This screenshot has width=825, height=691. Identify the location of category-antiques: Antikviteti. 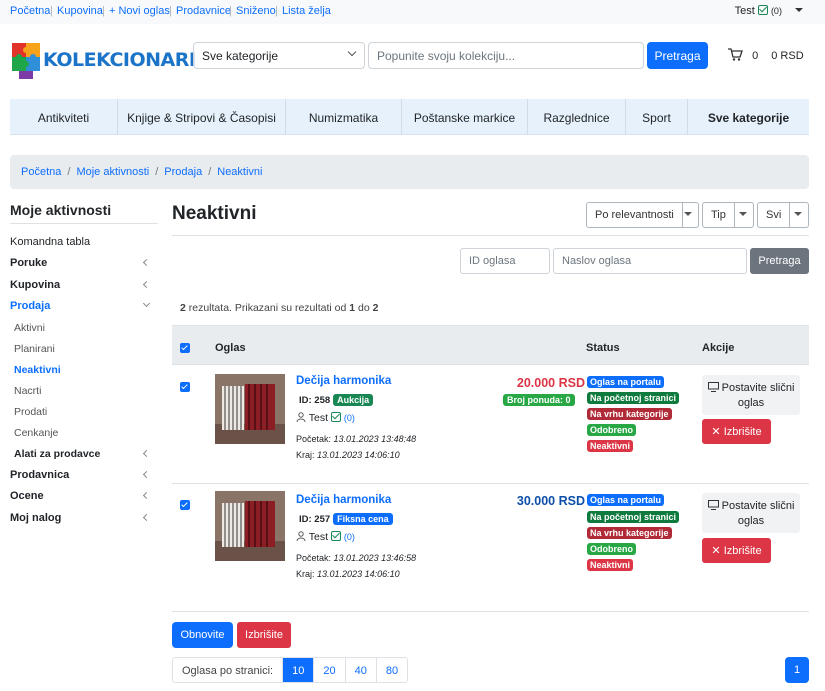
(64, 117).